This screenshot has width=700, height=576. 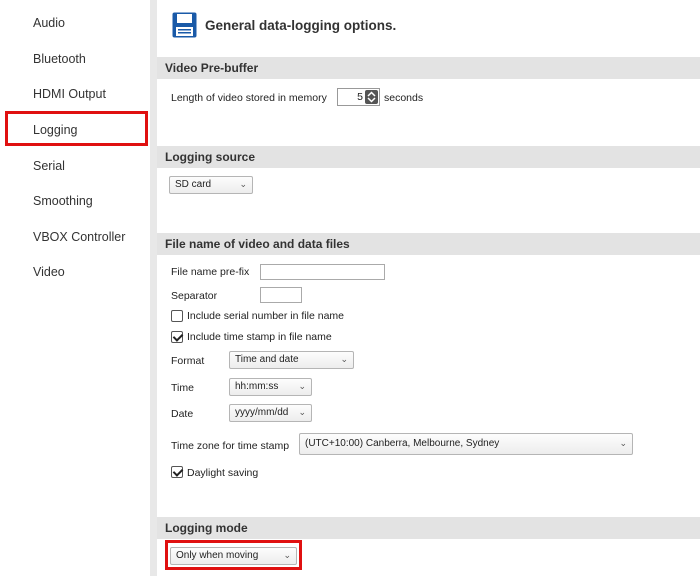 I want to click on date-select: yyyy/mm/dd ⌄, so click(x=270, y=413).